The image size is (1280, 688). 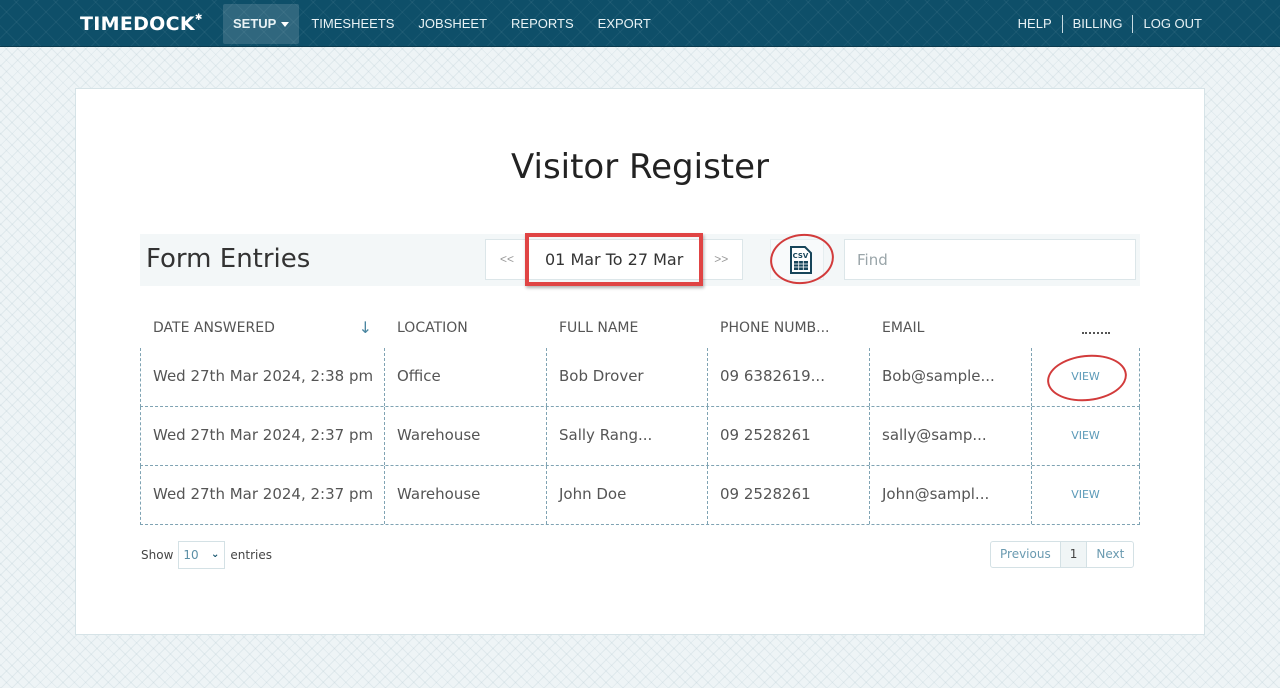 I want to click on cell-location: Office, so click(x=466, y=377).